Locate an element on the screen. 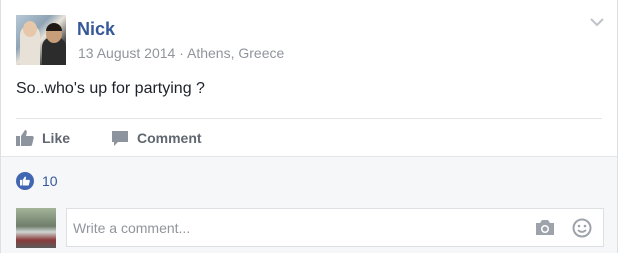 The width and height of the screenshot is (623, 253). post-meta: 13 August 2014 · Athens, Greece is located at coordinates (181, 53).